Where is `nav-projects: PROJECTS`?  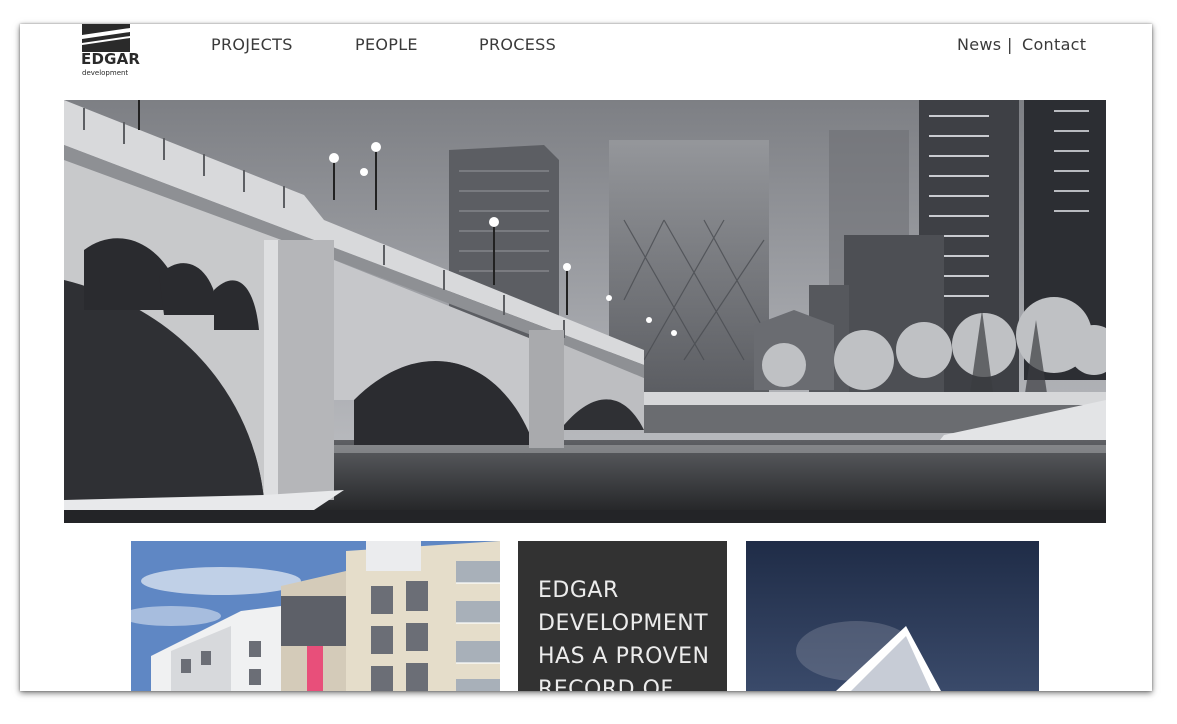 nav-projects: PROJECTS is located at coordinates (252, 45).